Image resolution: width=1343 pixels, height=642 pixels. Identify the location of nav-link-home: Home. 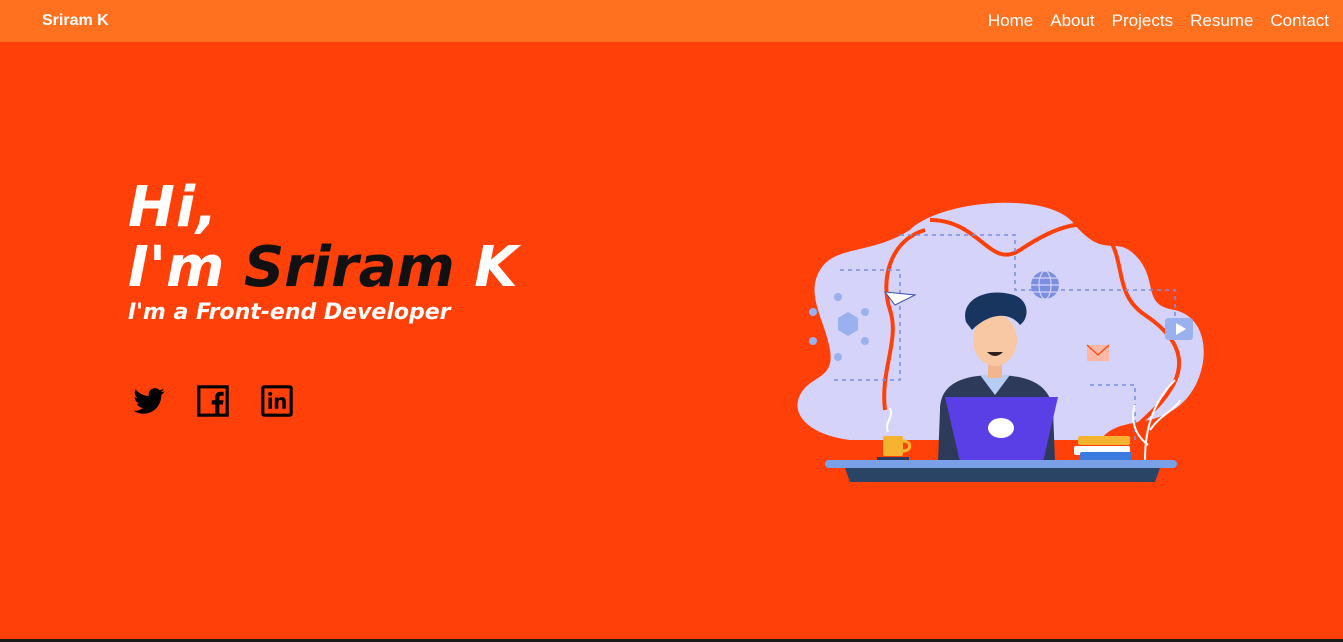
(1010, 21).